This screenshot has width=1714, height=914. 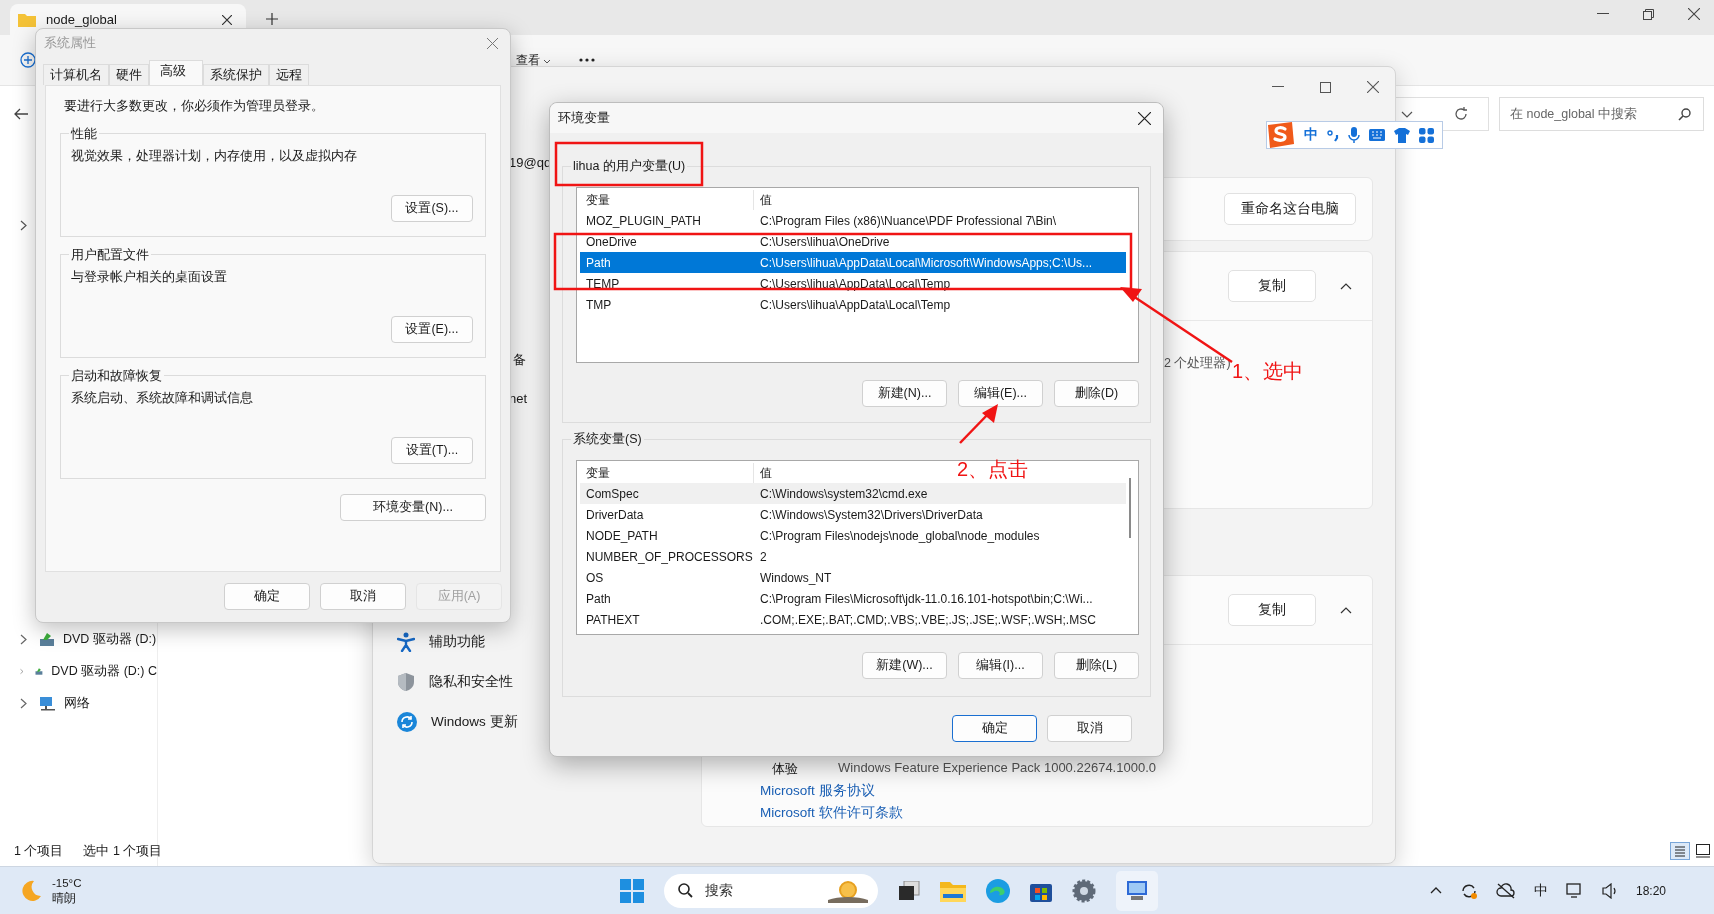 What do you see at coordinates (1402, 135) in the screenshot?
I see `shirt-icon` at bounding box center [1402, 135].